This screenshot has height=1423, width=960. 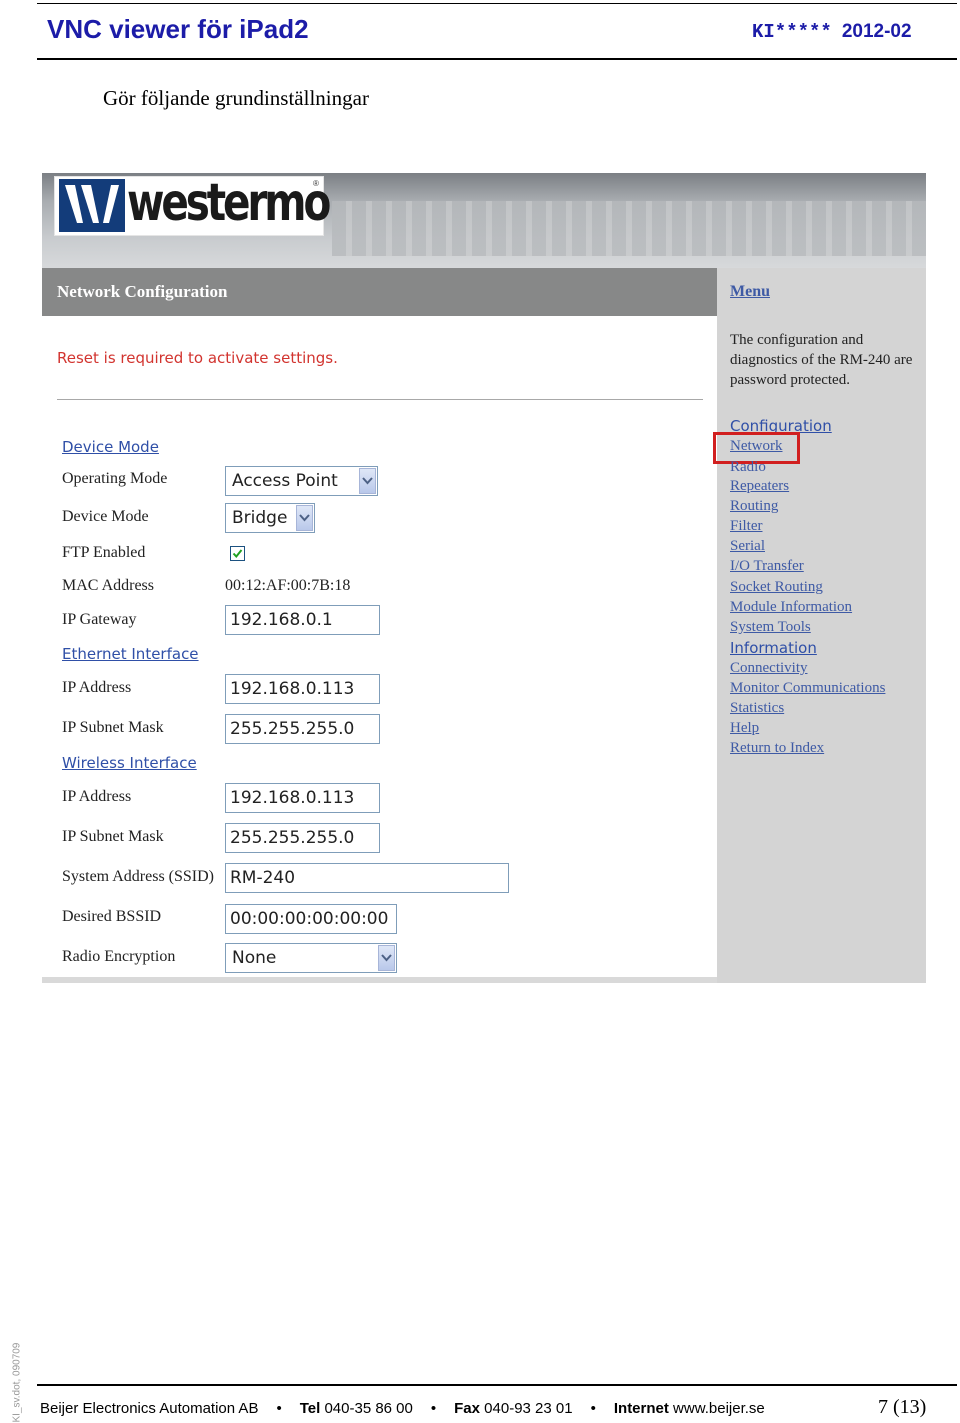 I want to click on section-wireless-interface: Wireless Interface, so click(x=129, y=763).